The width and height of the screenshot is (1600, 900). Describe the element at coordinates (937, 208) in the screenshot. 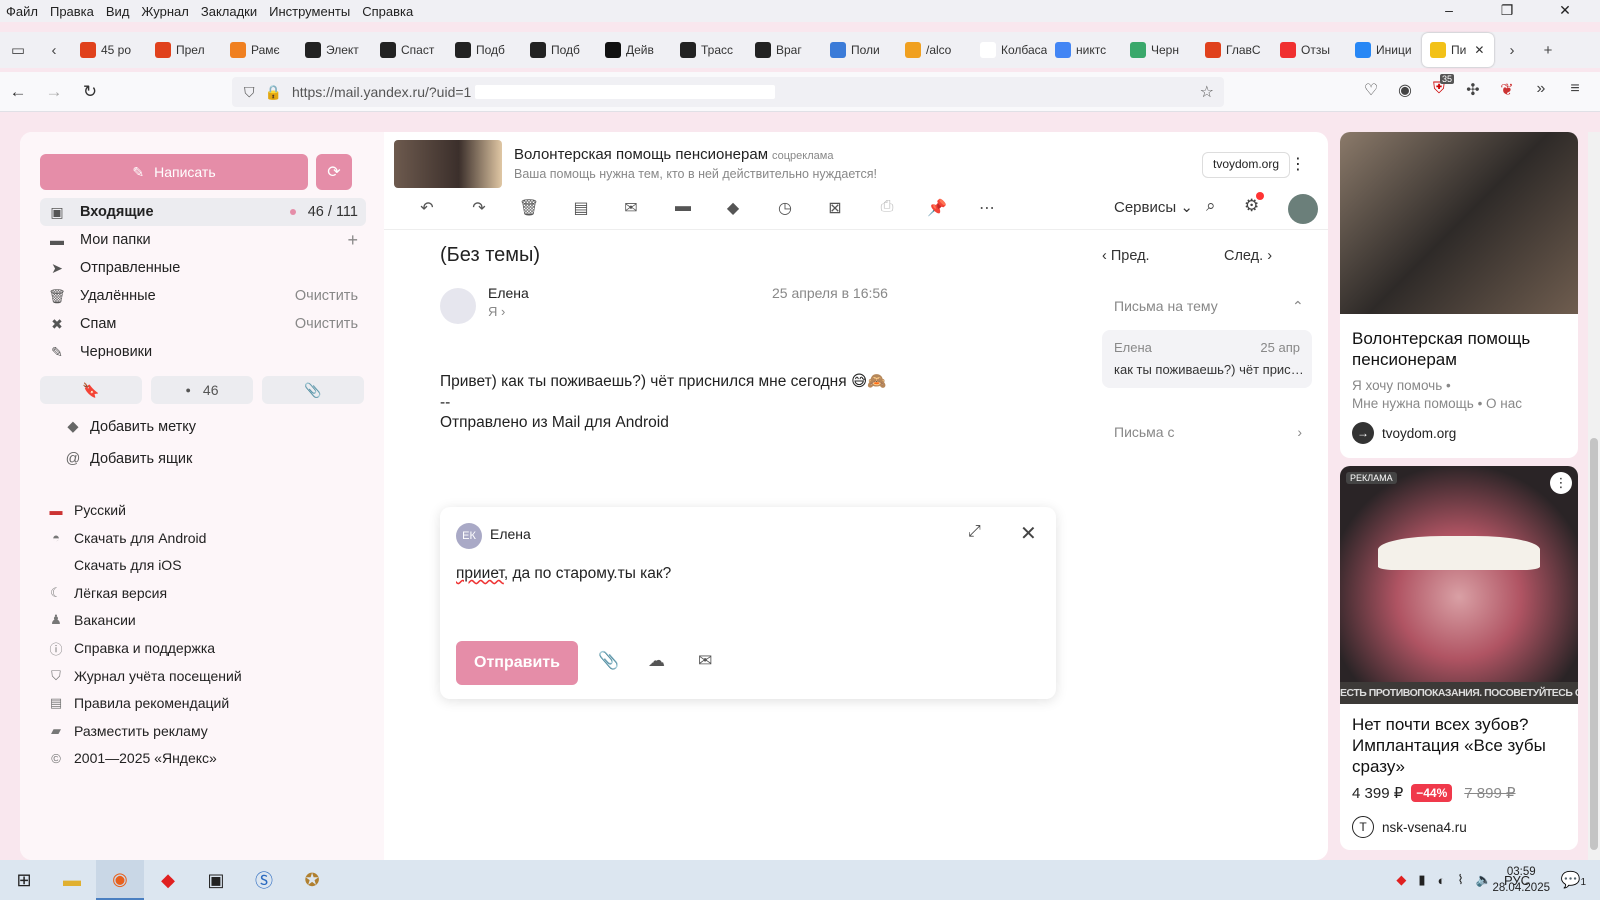

I see `pin-icon: 📌` at that location.